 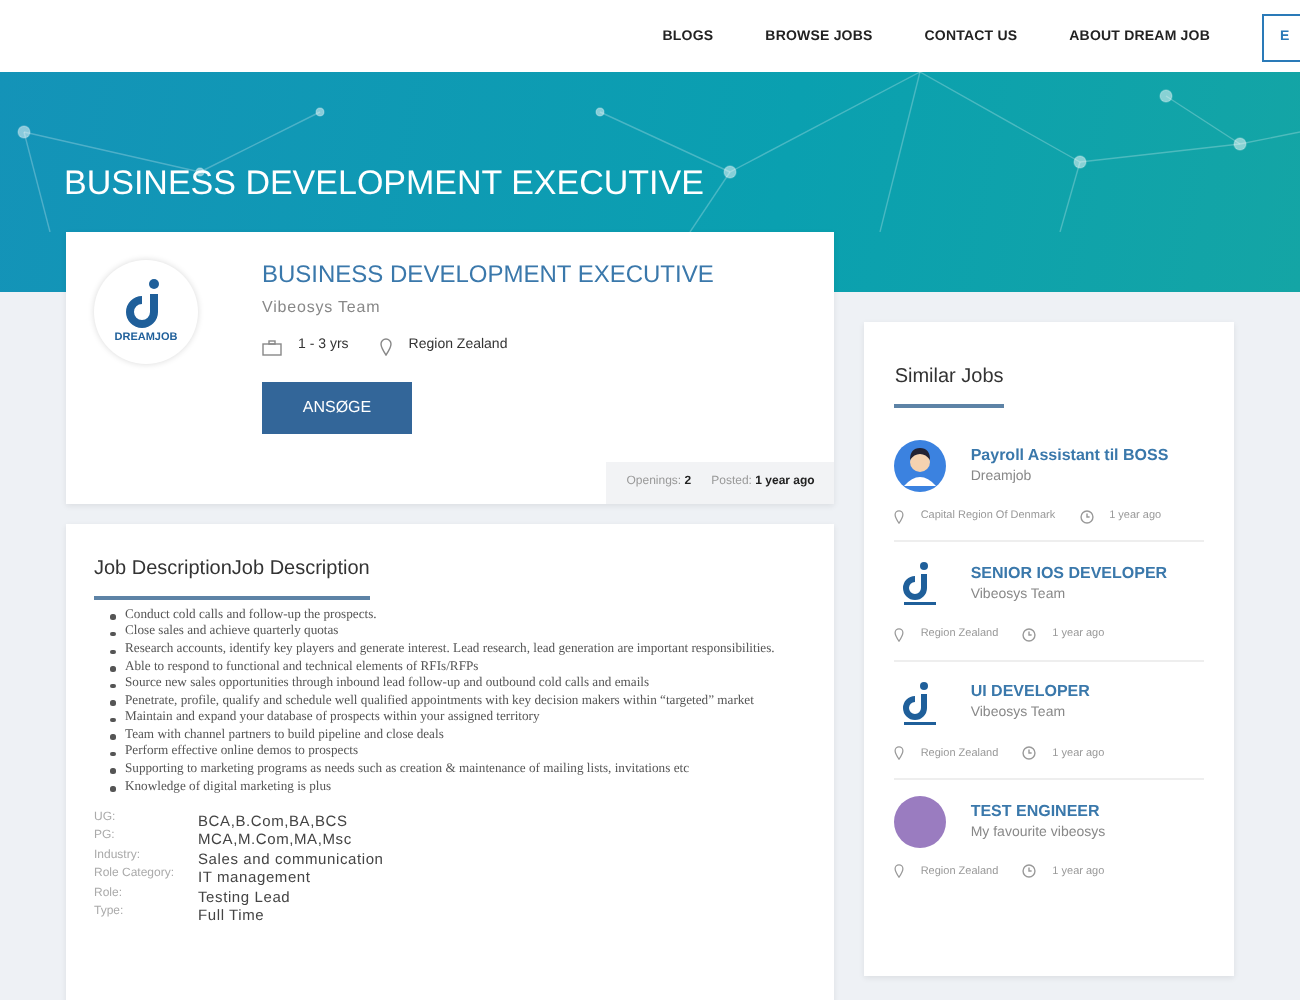 I want to click on briefcase-icon, so click(x=272, y=347).